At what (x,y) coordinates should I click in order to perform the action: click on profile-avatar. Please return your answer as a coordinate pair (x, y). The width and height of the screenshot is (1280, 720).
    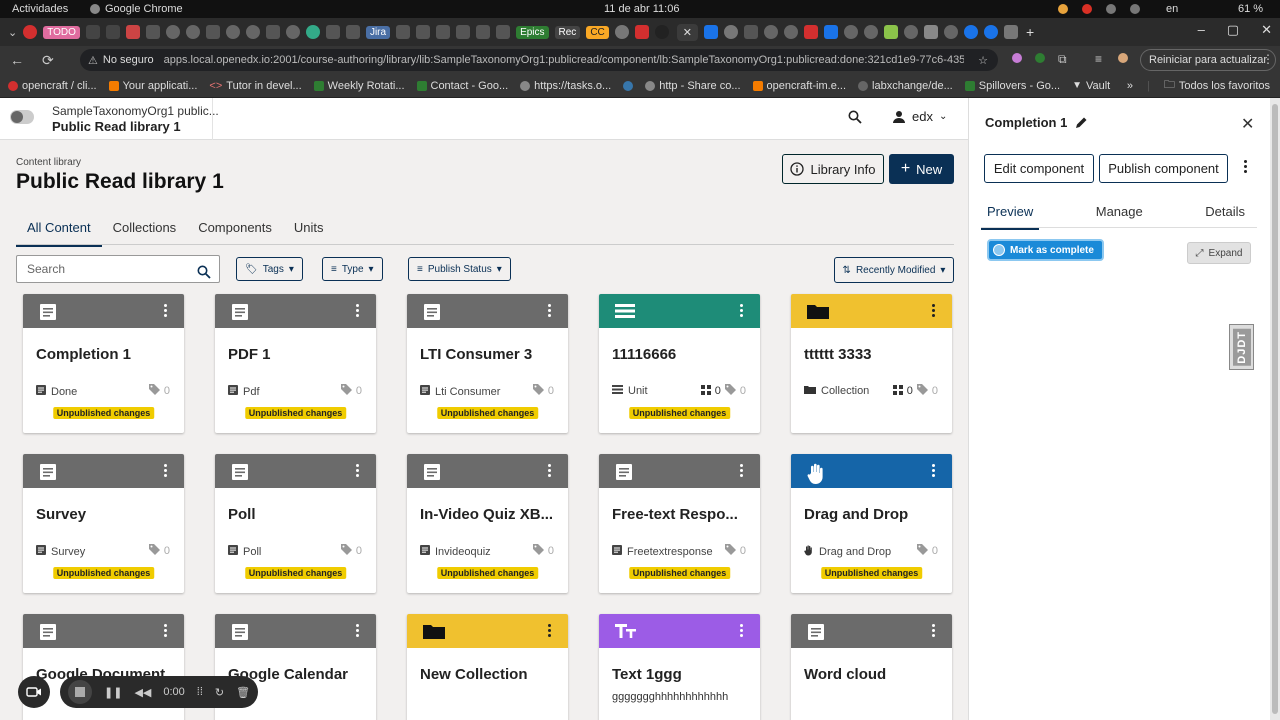
    Looking at the image, I should click on (1123, 58).